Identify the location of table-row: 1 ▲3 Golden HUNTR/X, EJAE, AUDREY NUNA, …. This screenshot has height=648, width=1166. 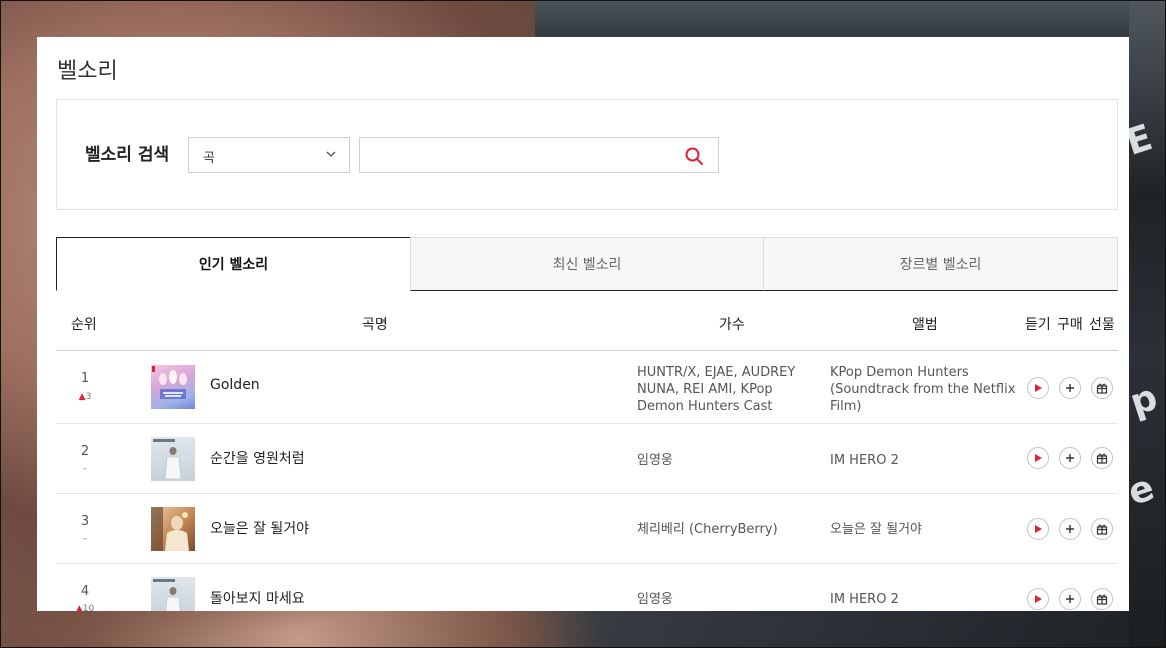
(587, 388).